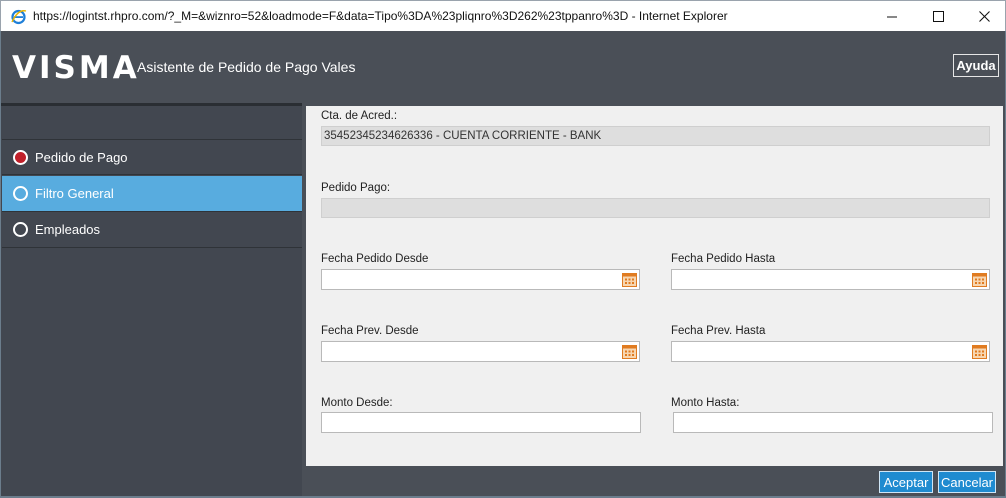 This screenshot has width=1006, height=498. I want to click on help-button: Ayuda, so click(976, 65).